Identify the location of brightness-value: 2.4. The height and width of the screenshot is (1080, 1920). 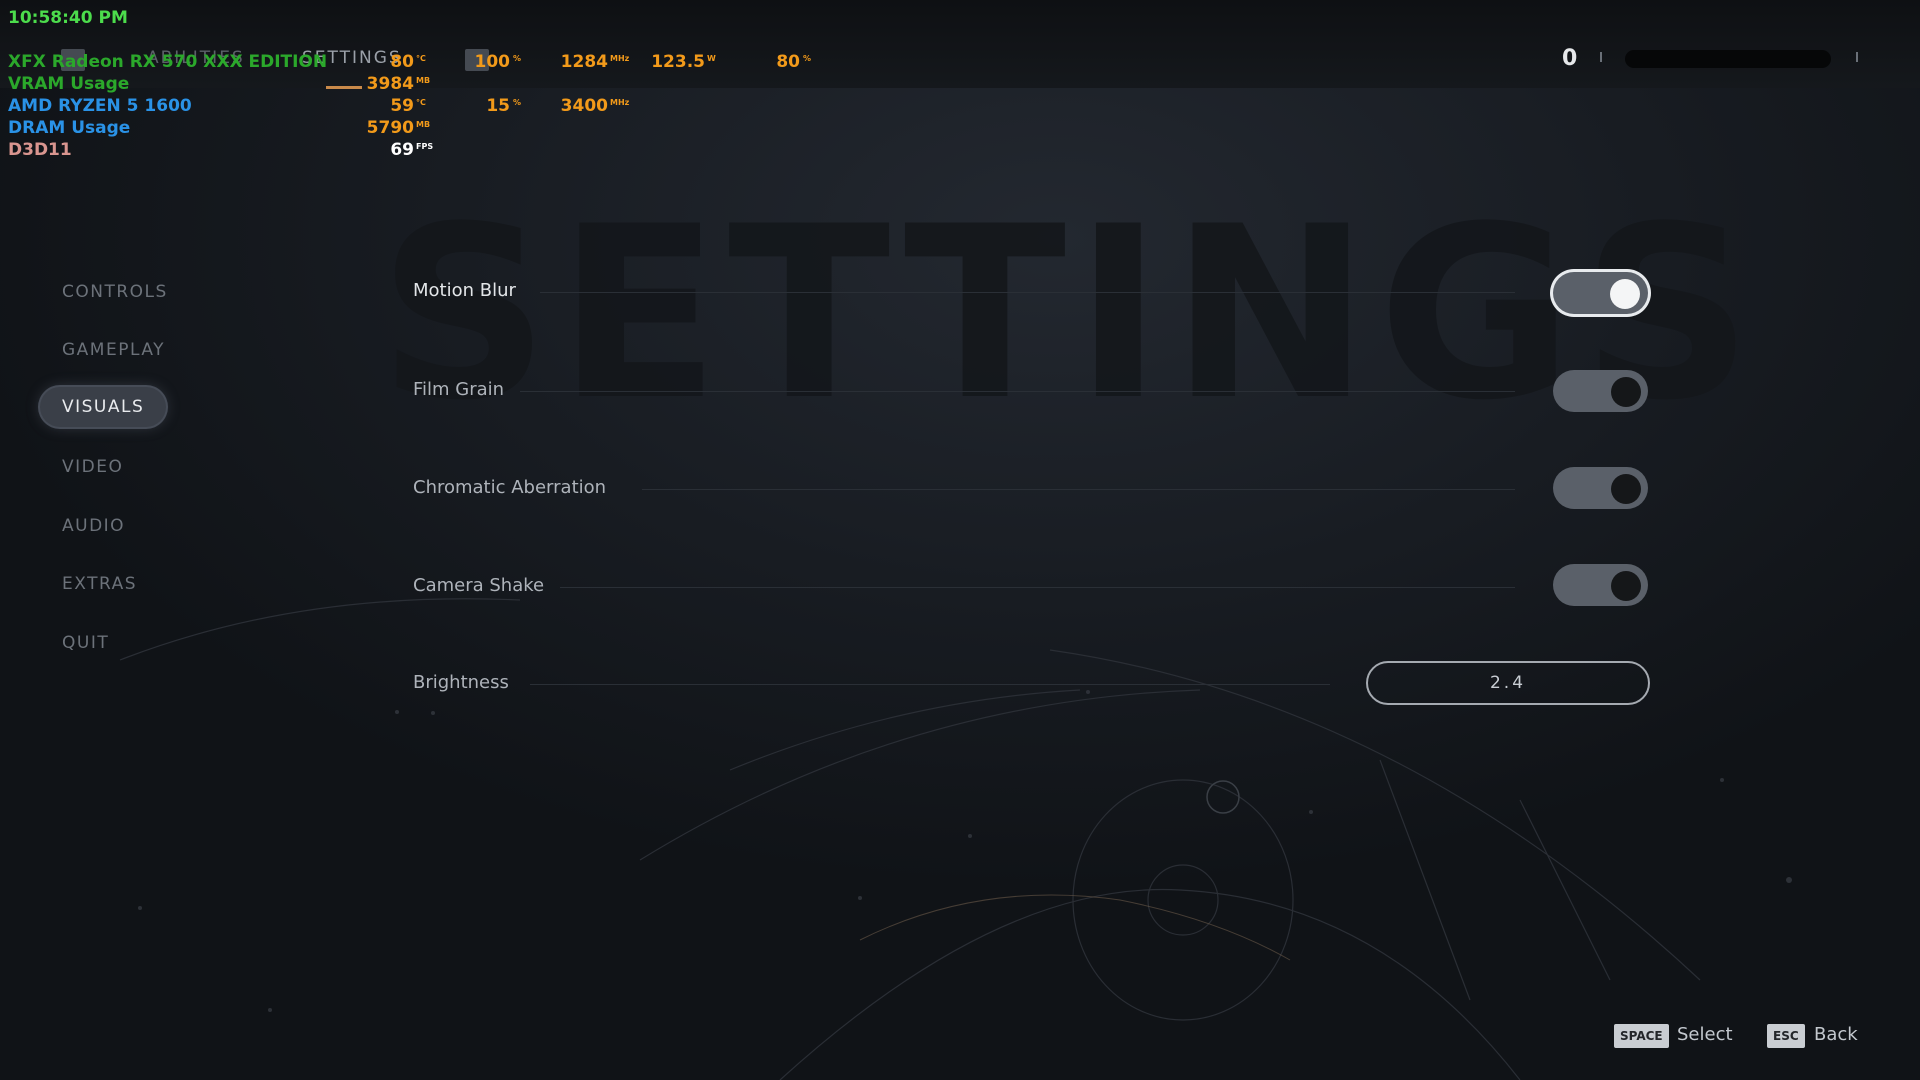
(1508, 683).